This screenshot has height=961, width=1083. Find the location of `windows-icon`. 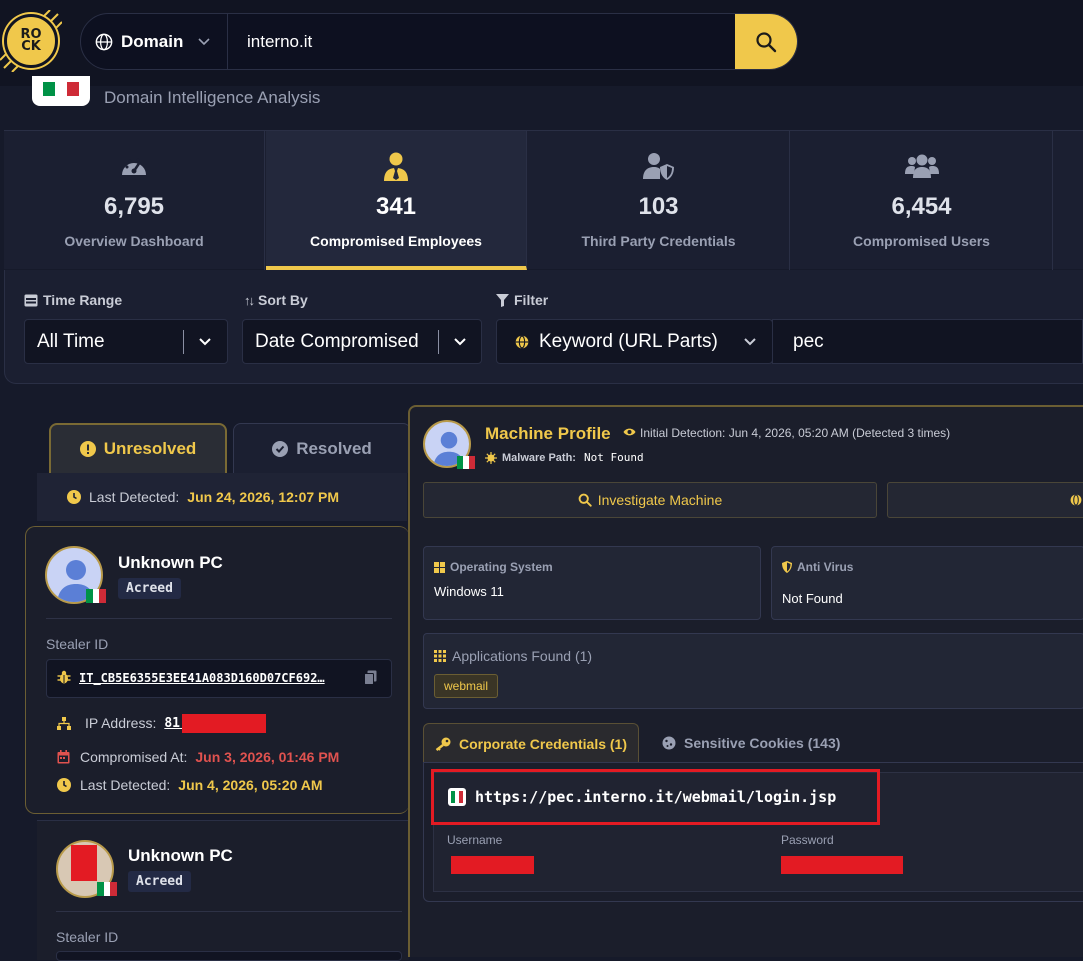

windows-icon is located at coordinates (439, 567).